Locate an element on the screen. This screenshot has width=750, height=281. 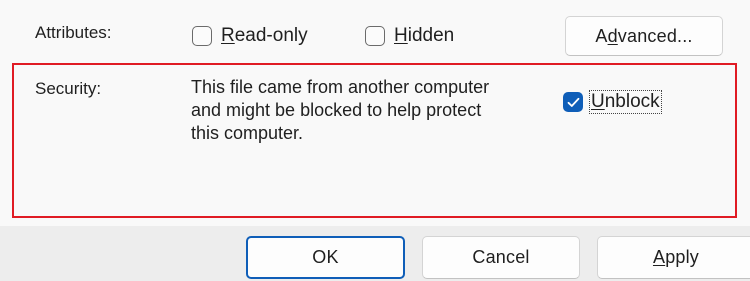
ok-button: OK is located at coordinates (325, 257).